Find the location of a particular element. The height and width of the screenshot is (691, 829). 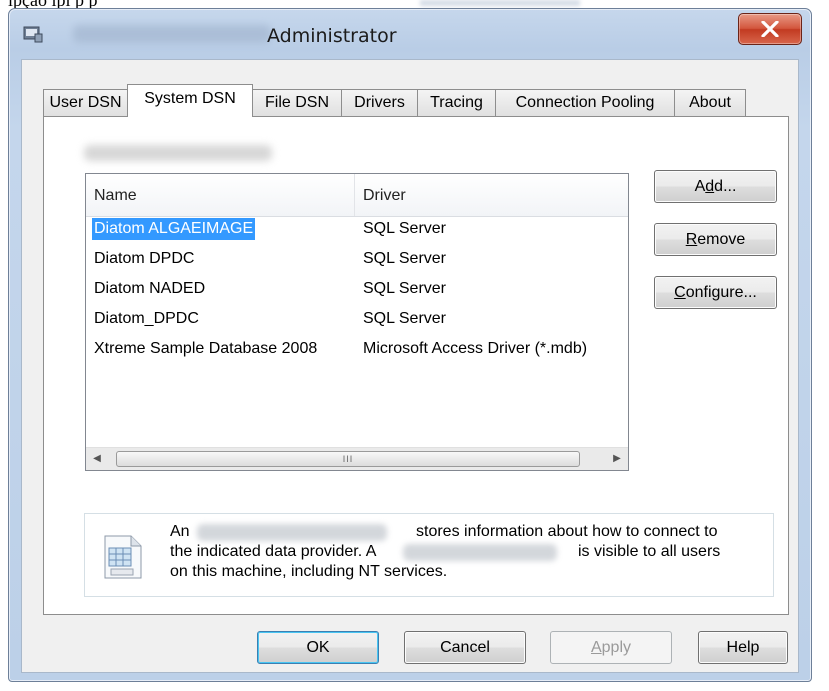

list-row: Diatom_DPDC SQL Server is located at coordinates (357, 323).